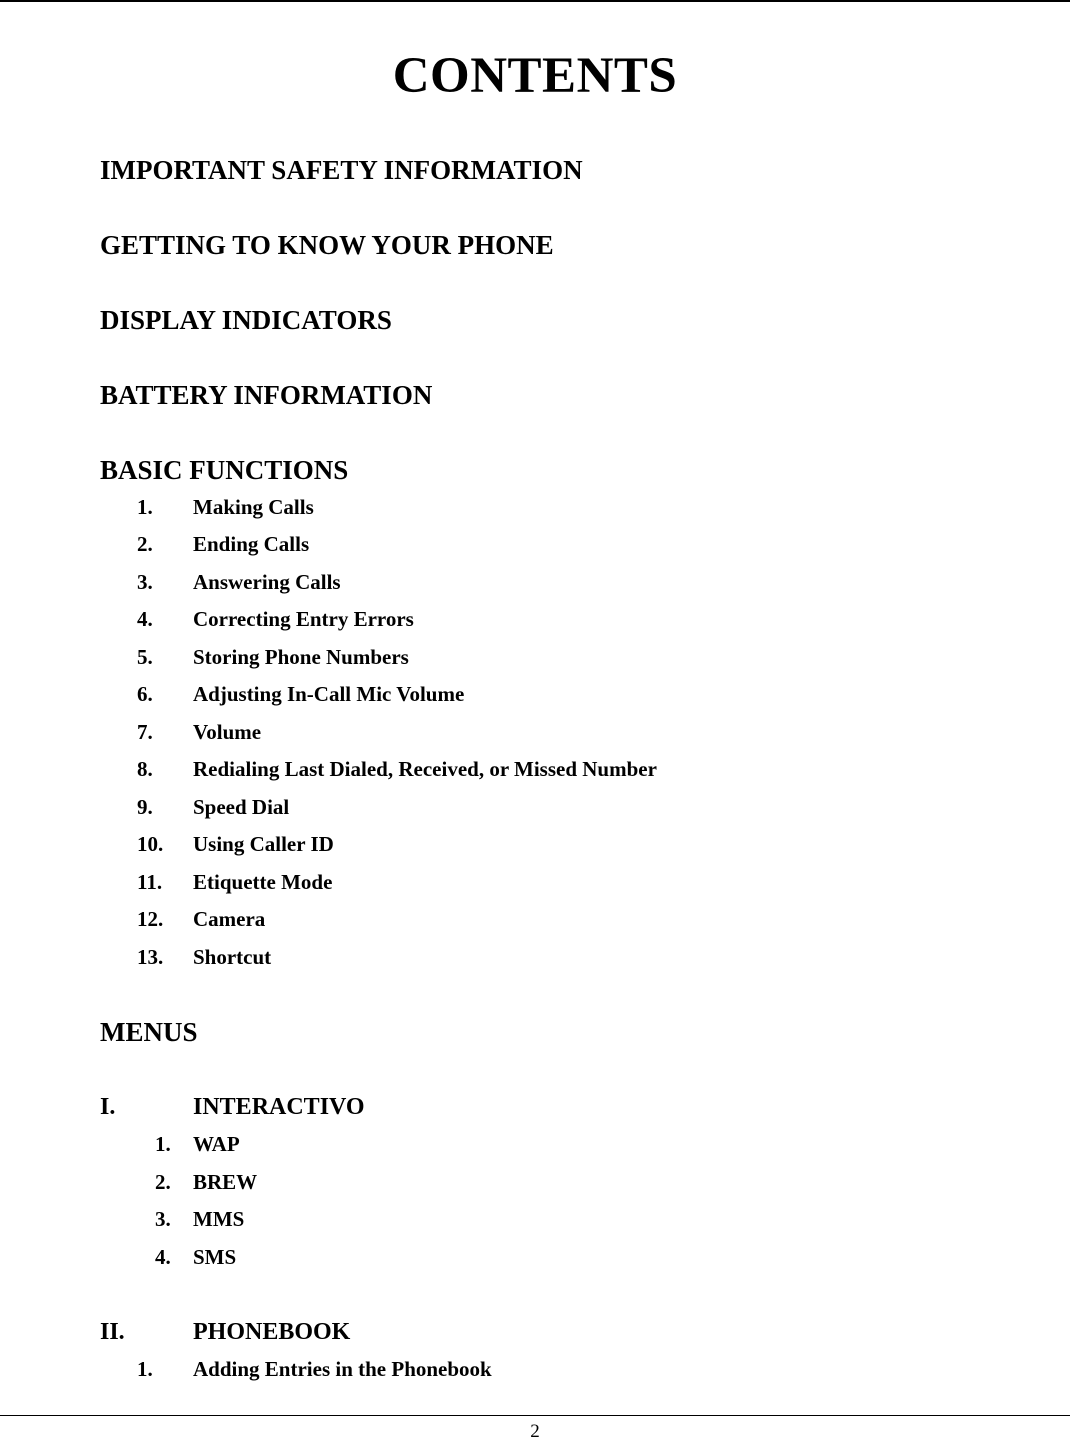  What do you see at coordinates (266, 395) in the screenshot?
I see `toc-section-battery: BATTERY INFORMATION` at bounding box center [266, 395].